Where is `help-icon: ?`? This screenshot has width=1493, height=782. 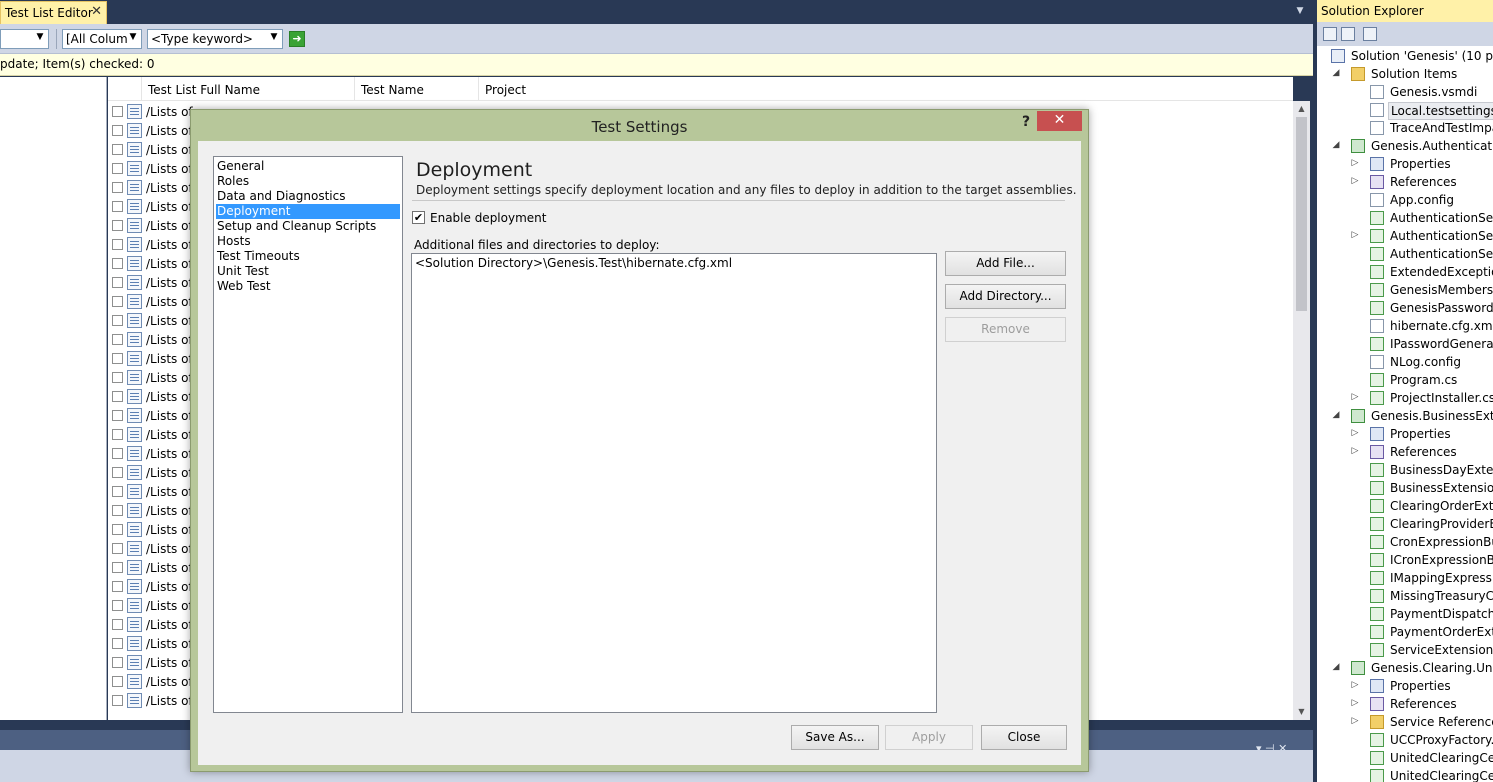 help-icon: ? is located at coordinates (1026, 123).